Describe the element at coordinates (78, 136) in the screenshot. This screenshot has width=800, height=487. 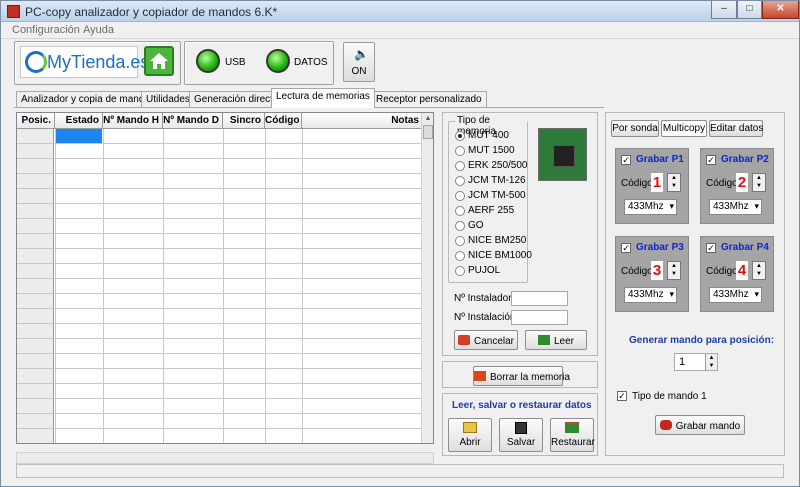
I see `selected-cell` at that location.